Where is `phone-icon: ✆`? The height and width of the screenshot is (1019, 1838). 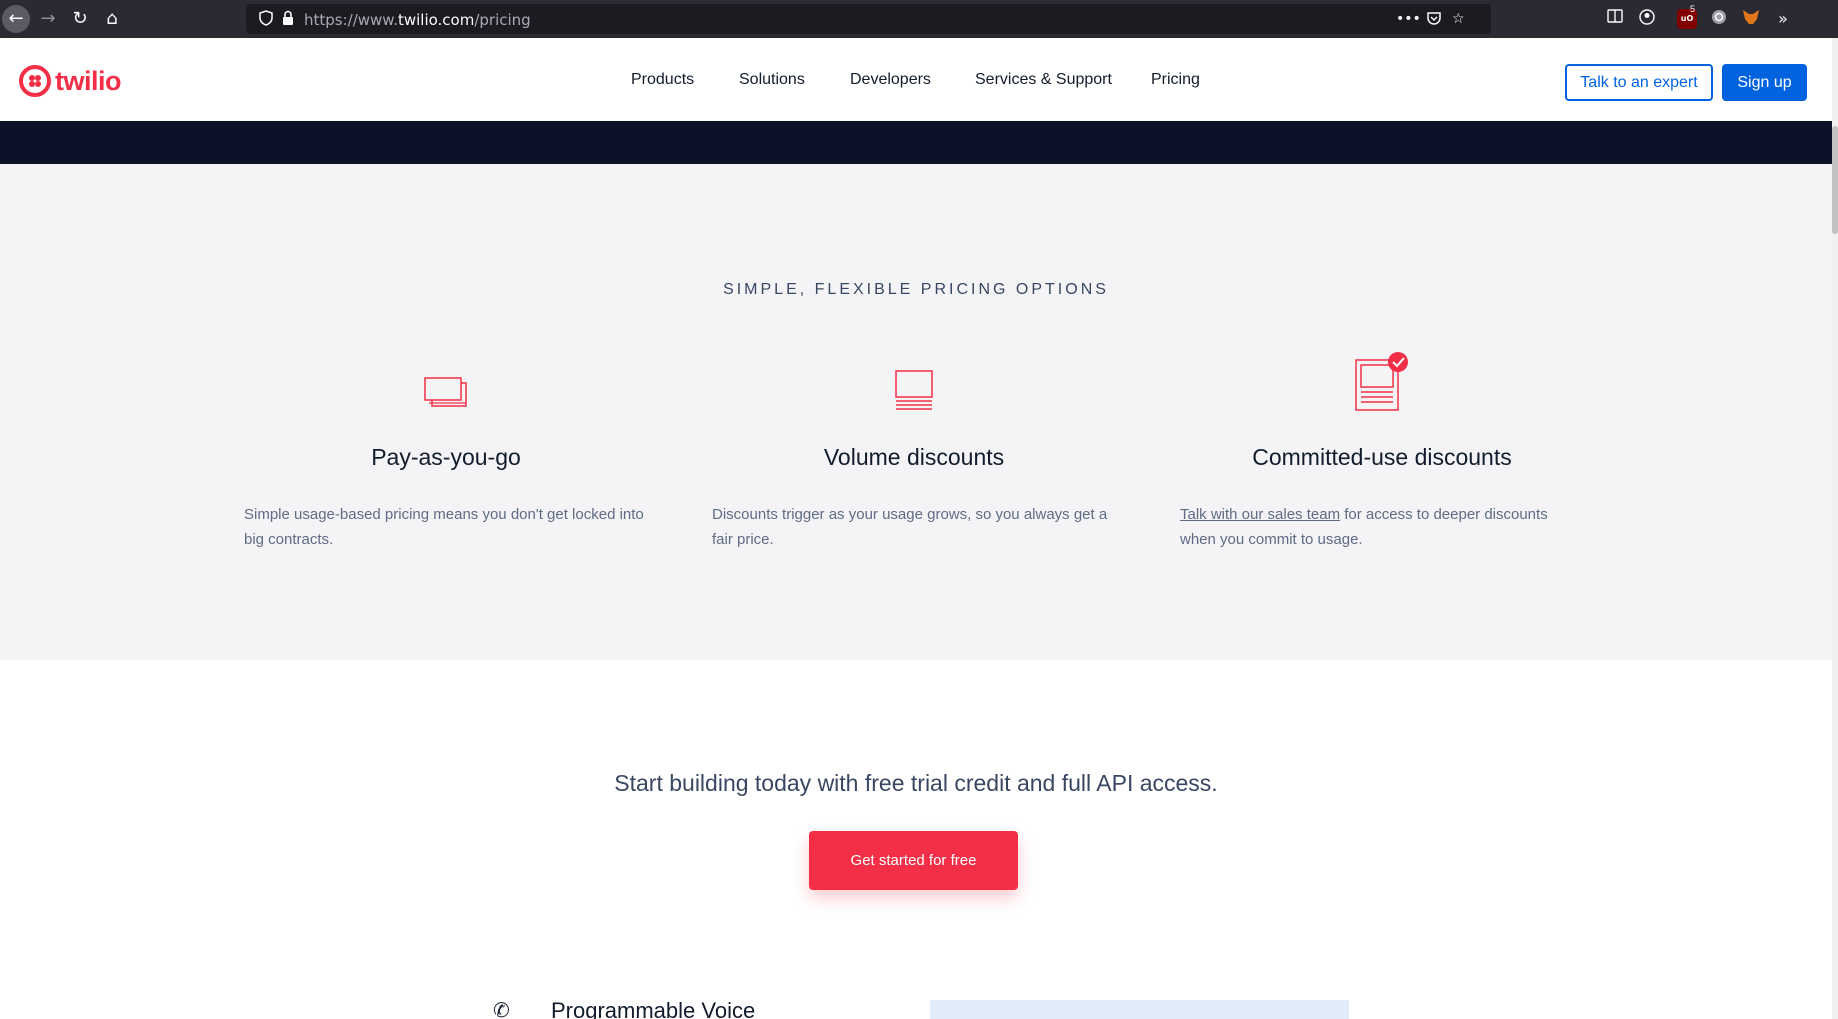
phone-icon: ✆ is located at coordinates (501, 1008).